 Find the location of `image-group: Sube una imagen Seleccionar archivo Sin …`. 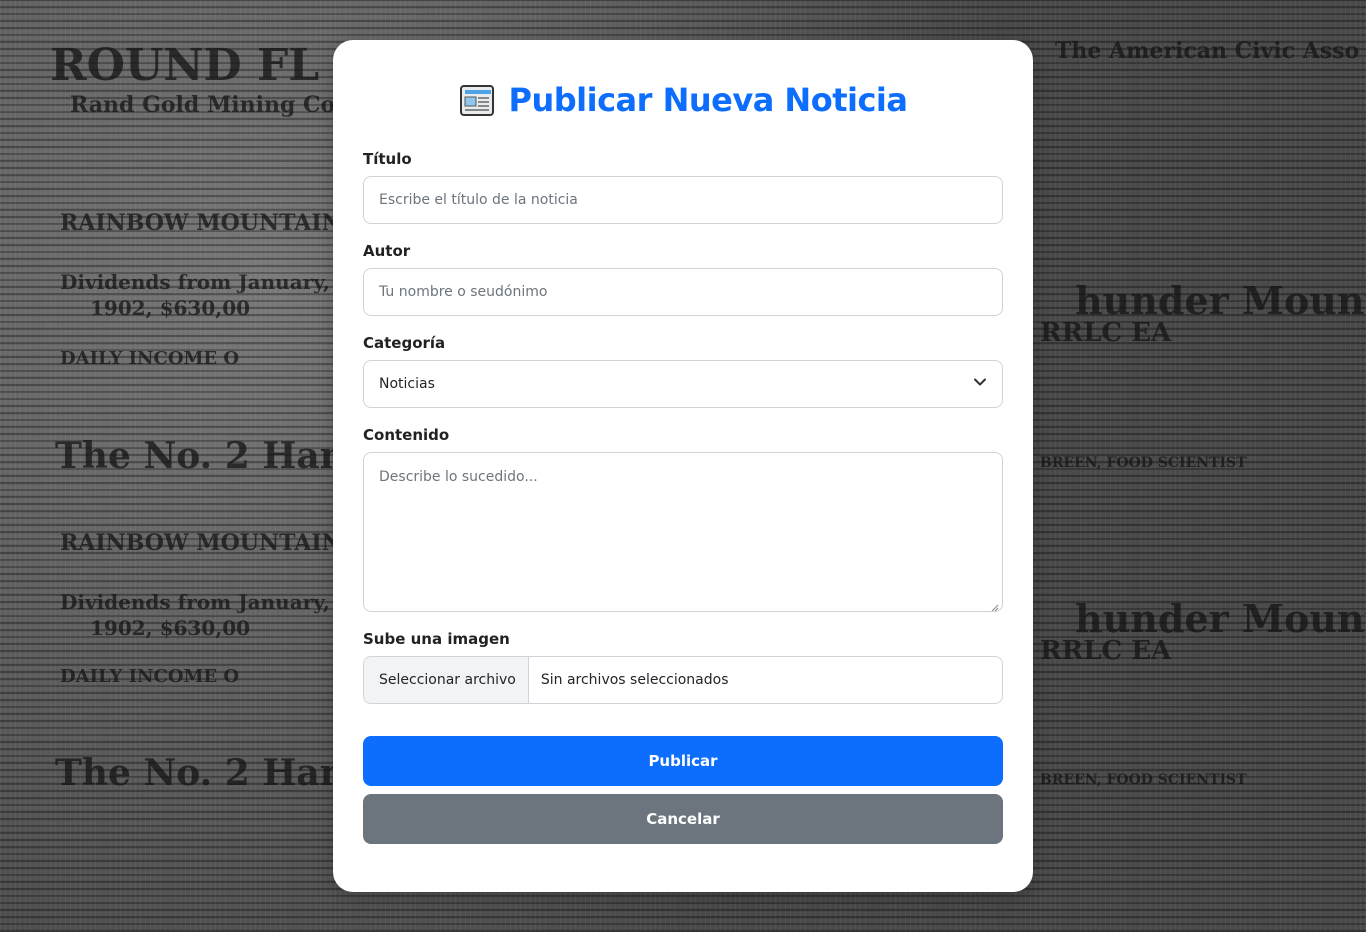

image-group: Sube una imagen Seleccionar archivo Sin … is located at coordinates (683, 667).